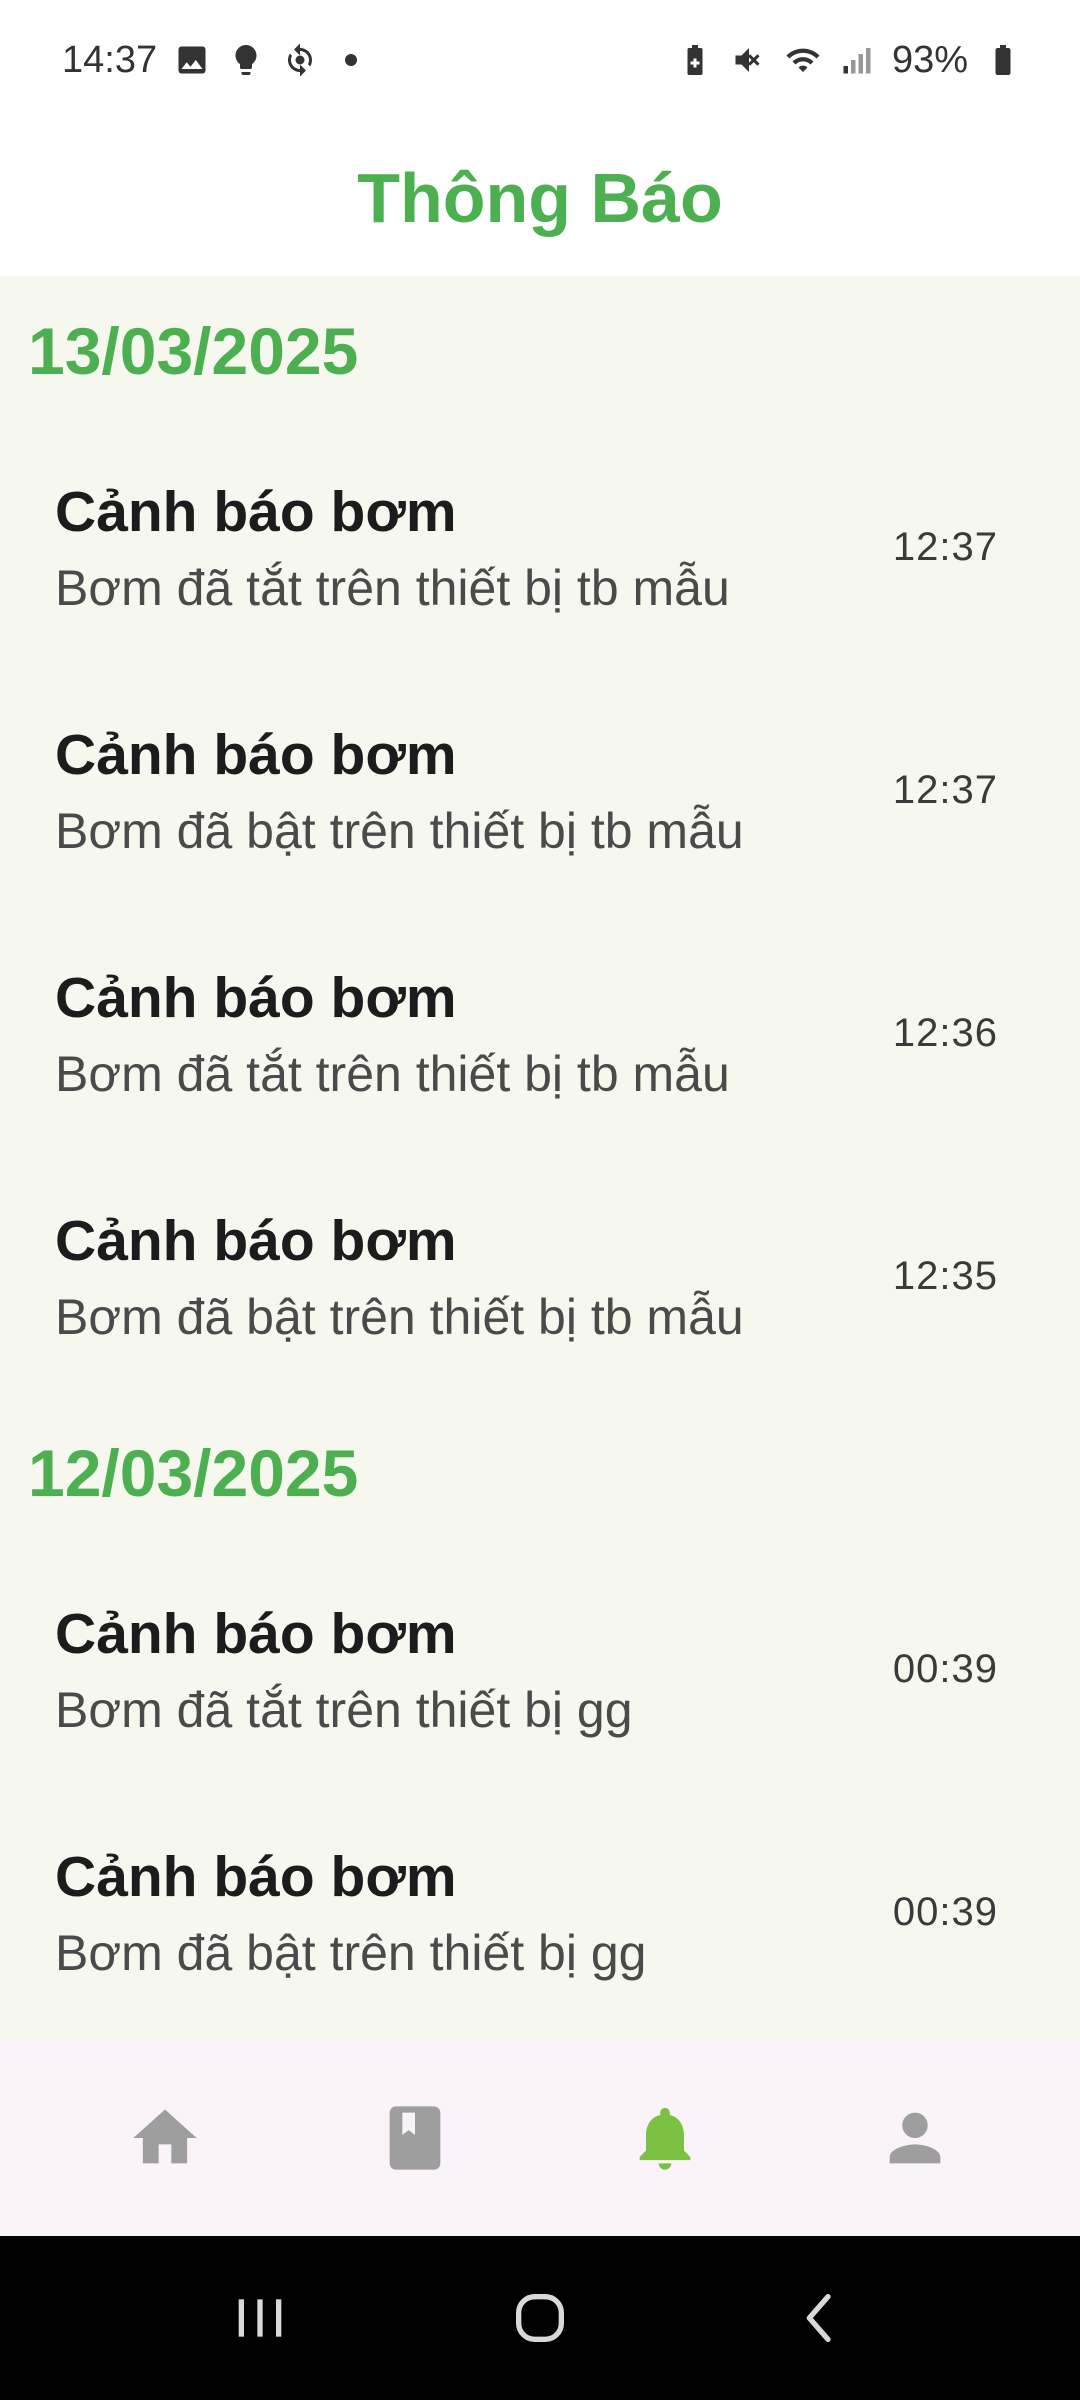  What do you see at coordinates (540, 60) in the screenshot?
I see `status-bar: 14:37 93%` at bounding box center [540, 60].